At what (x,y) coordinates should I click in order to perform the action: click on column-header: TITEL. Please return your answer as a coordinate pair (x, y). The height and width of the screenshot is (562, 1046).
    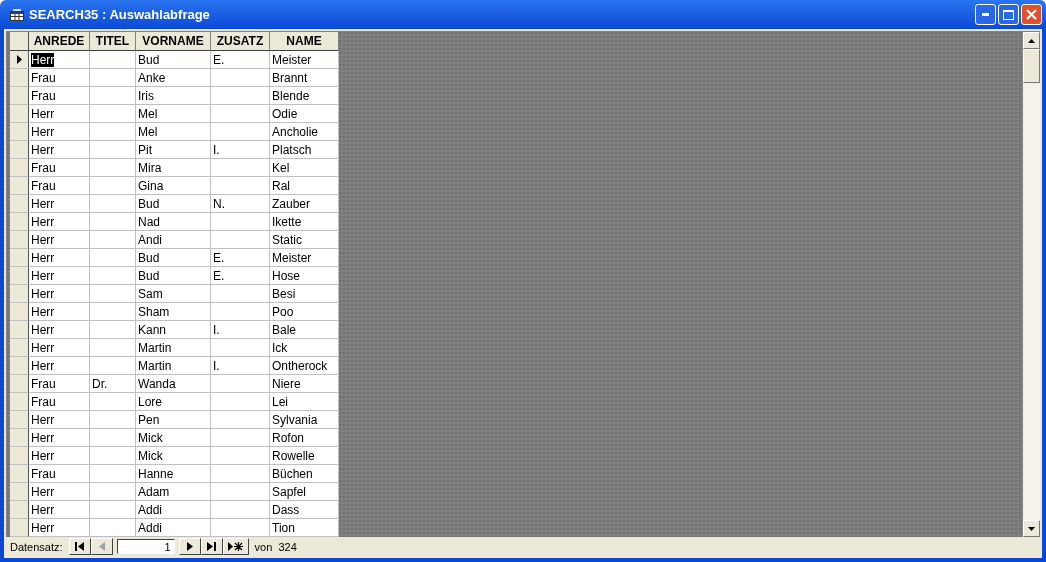
    Looking at the image, I should click on (113, 41).